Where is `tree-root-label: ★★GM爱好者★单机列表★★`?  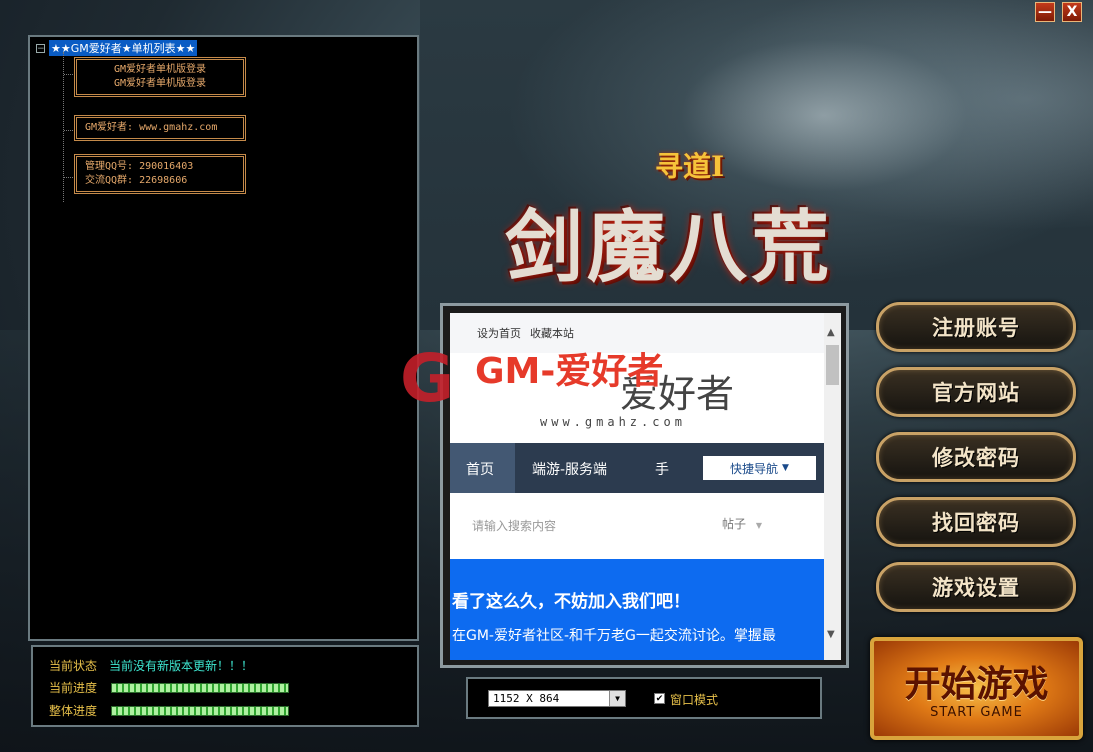 tree-root-label: ★★GM爱好者★单机列表★★ is located at coordinates (123, 48).